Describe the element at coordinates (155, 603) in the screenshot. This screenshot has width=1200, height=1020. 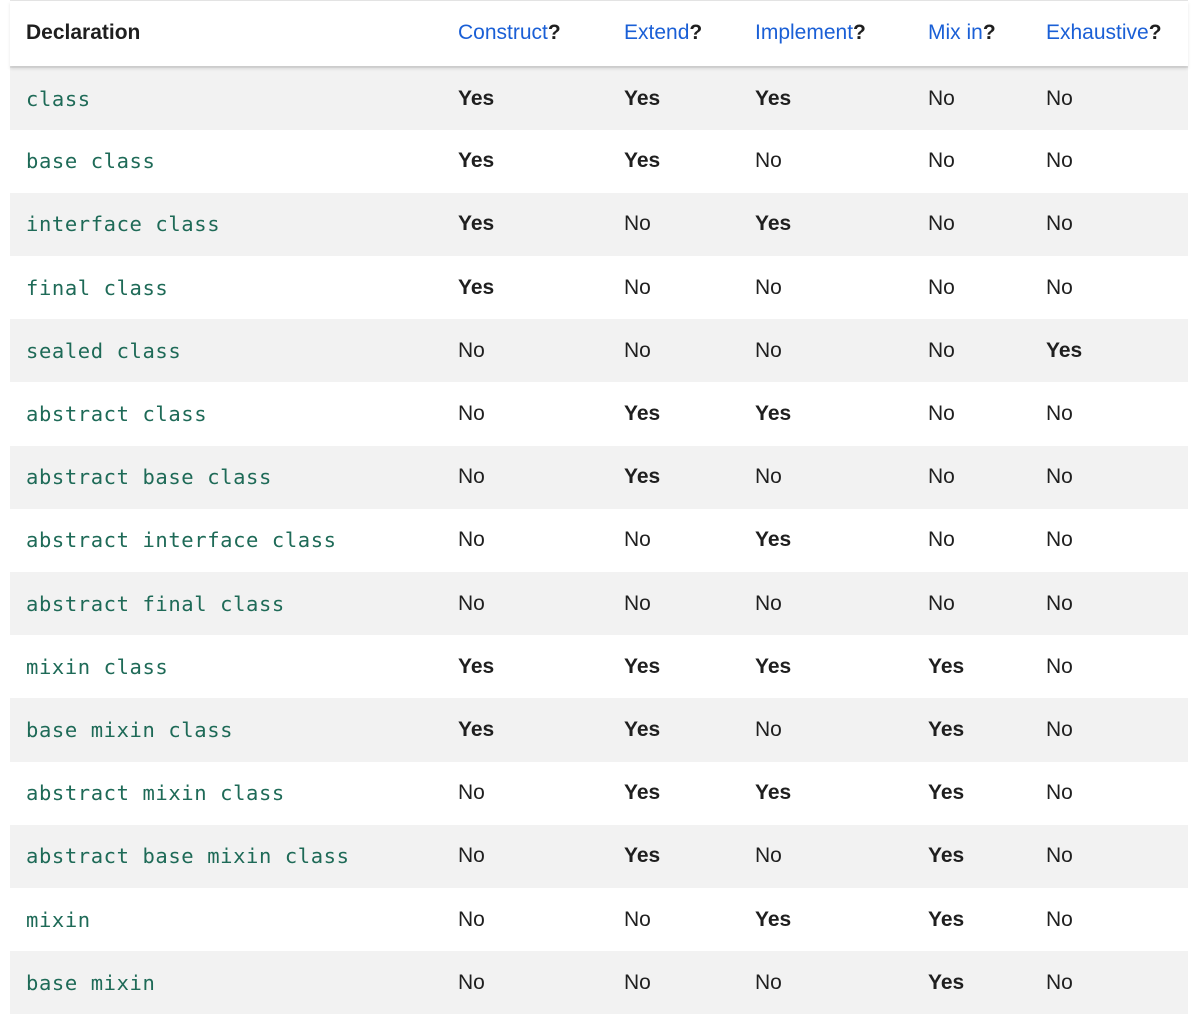
I see `declaration-cell: abstract final class` at that location.